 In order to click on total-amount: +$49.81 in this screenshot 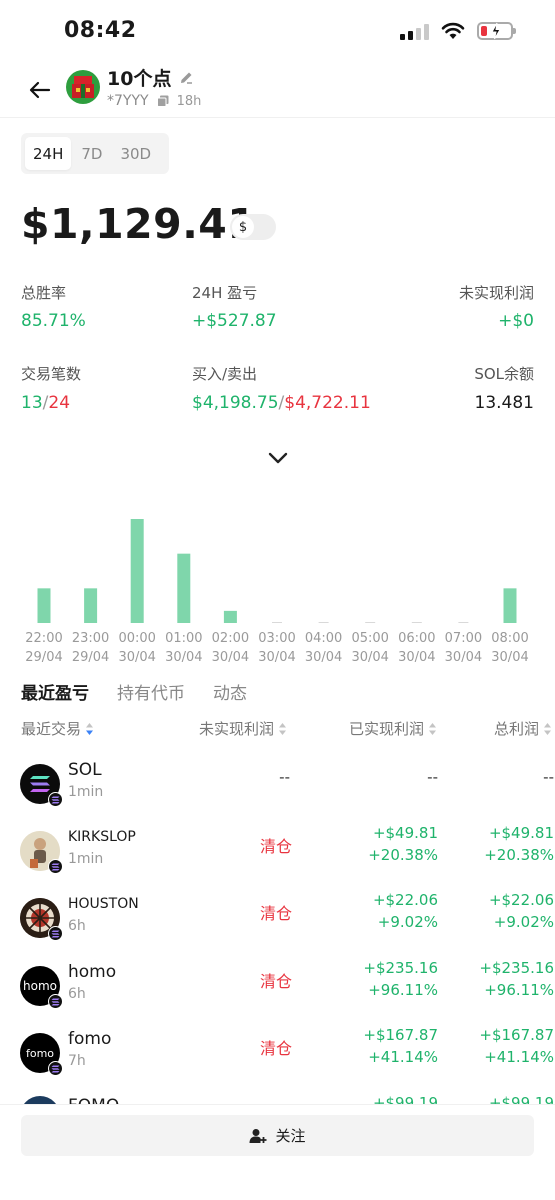, I will do `click(521, 833)`.